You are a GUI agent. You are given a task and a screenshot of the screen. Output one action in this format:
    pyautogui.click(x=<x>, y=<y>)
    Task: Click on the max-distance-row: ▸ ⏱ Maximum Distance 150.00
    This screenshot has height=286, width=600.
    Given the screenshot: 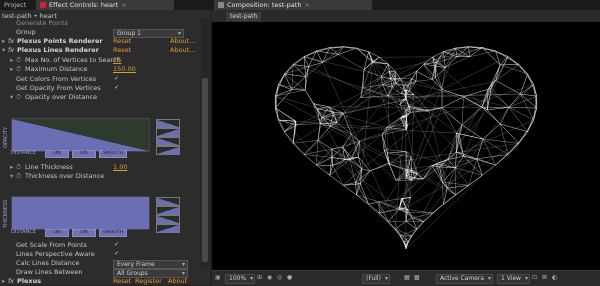 What is the action you would take?
    pyautogui.click(x=100, y=69)
    